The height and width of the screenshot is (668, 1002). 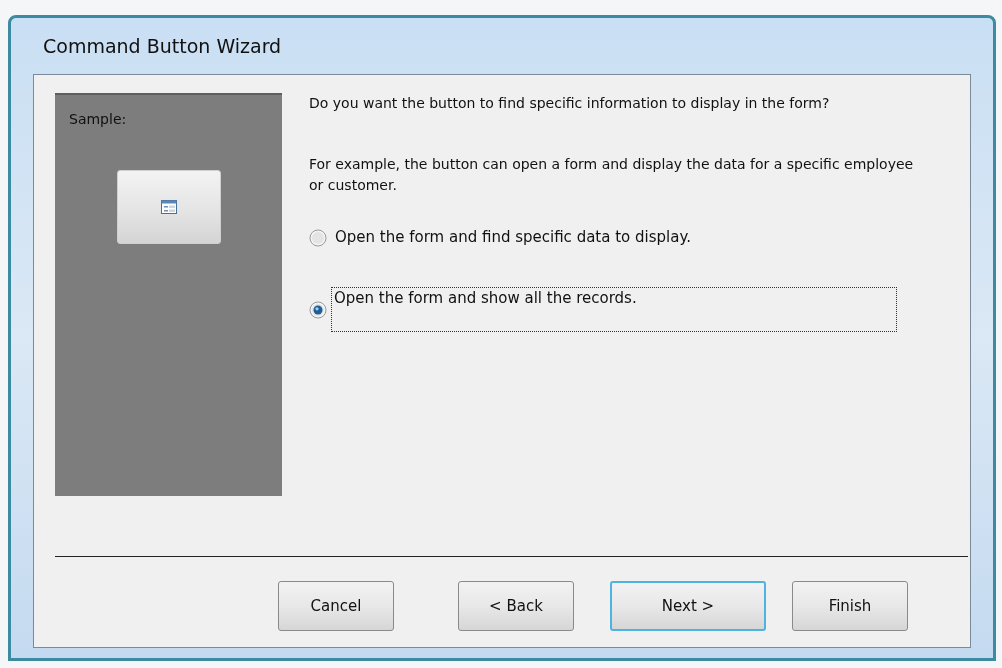 I want to click on wizard-button: Next >, so click(x=688, y=606).